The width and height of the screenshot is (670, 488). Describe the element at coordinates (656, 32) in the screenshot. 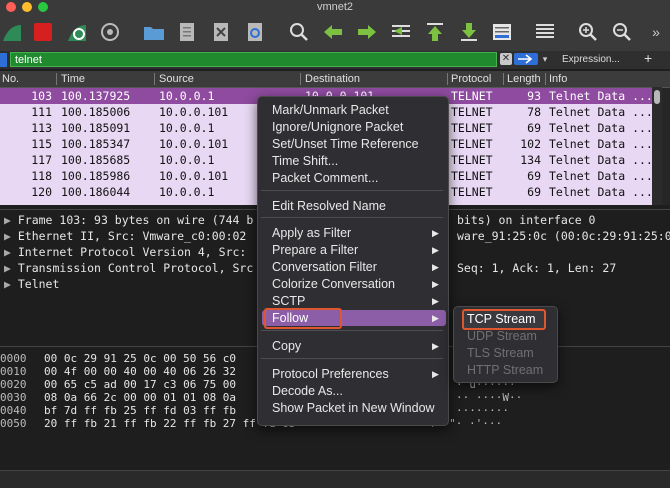

I see `toolbar-overflow-chevron-icon: »` at that location.